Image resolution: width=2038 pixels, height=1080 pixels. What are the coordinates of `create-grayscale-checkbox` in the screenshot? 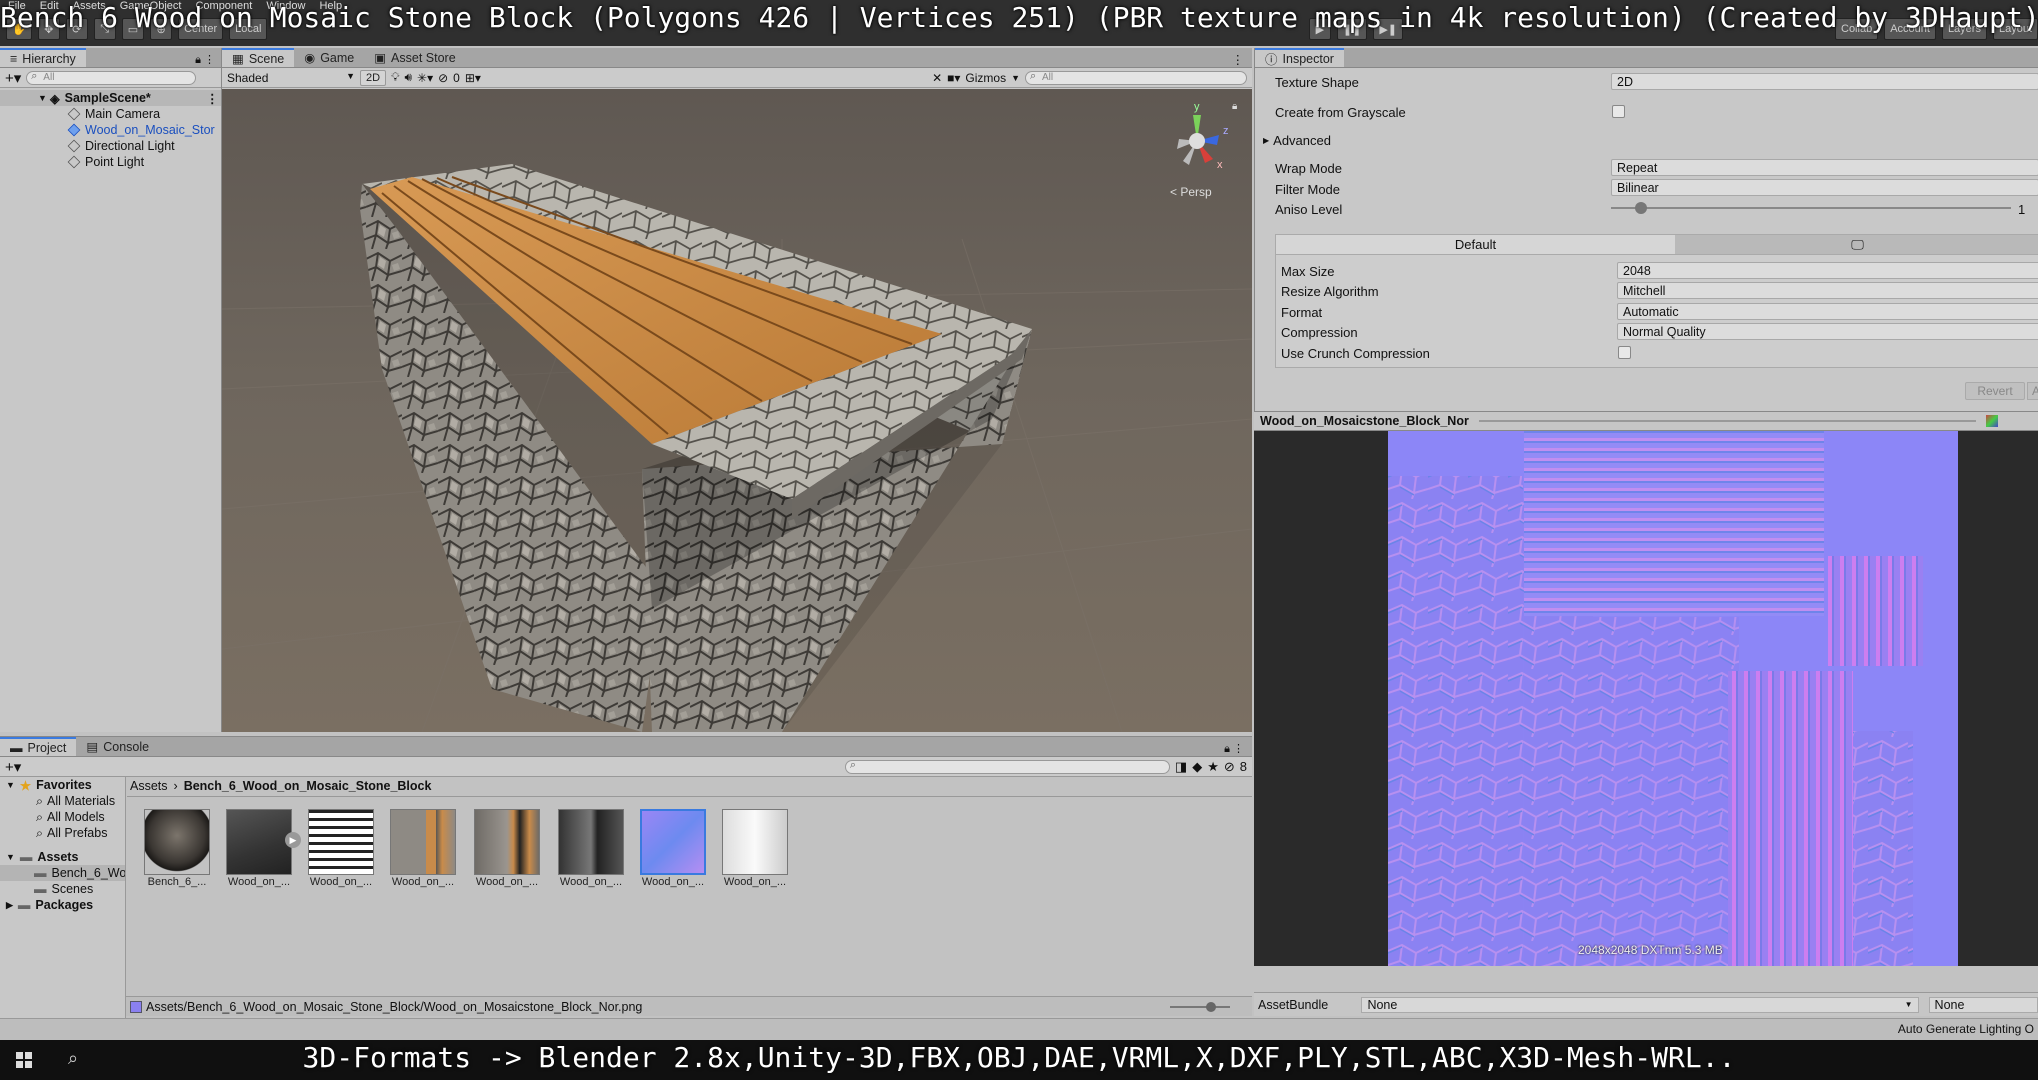 It's located at (1618, 111).